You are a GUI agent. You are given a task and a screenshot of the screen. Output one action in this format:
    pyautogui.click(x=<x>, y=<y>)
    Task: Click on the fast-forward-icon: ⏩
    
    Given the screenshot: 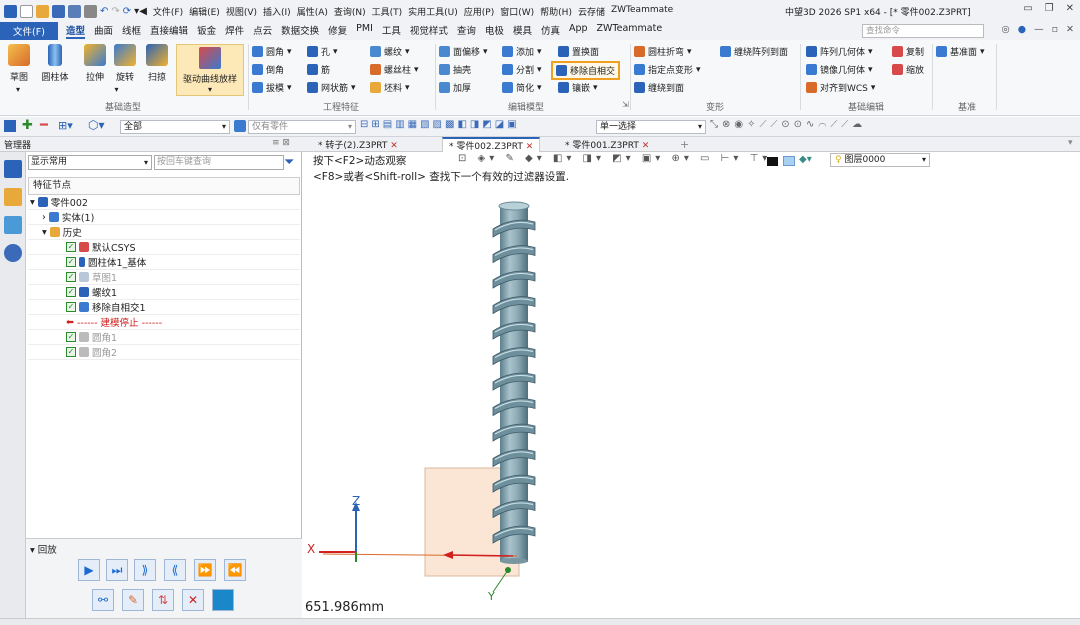 What is the action you would take?
    pyautogui.click(x=205, y=570)
    